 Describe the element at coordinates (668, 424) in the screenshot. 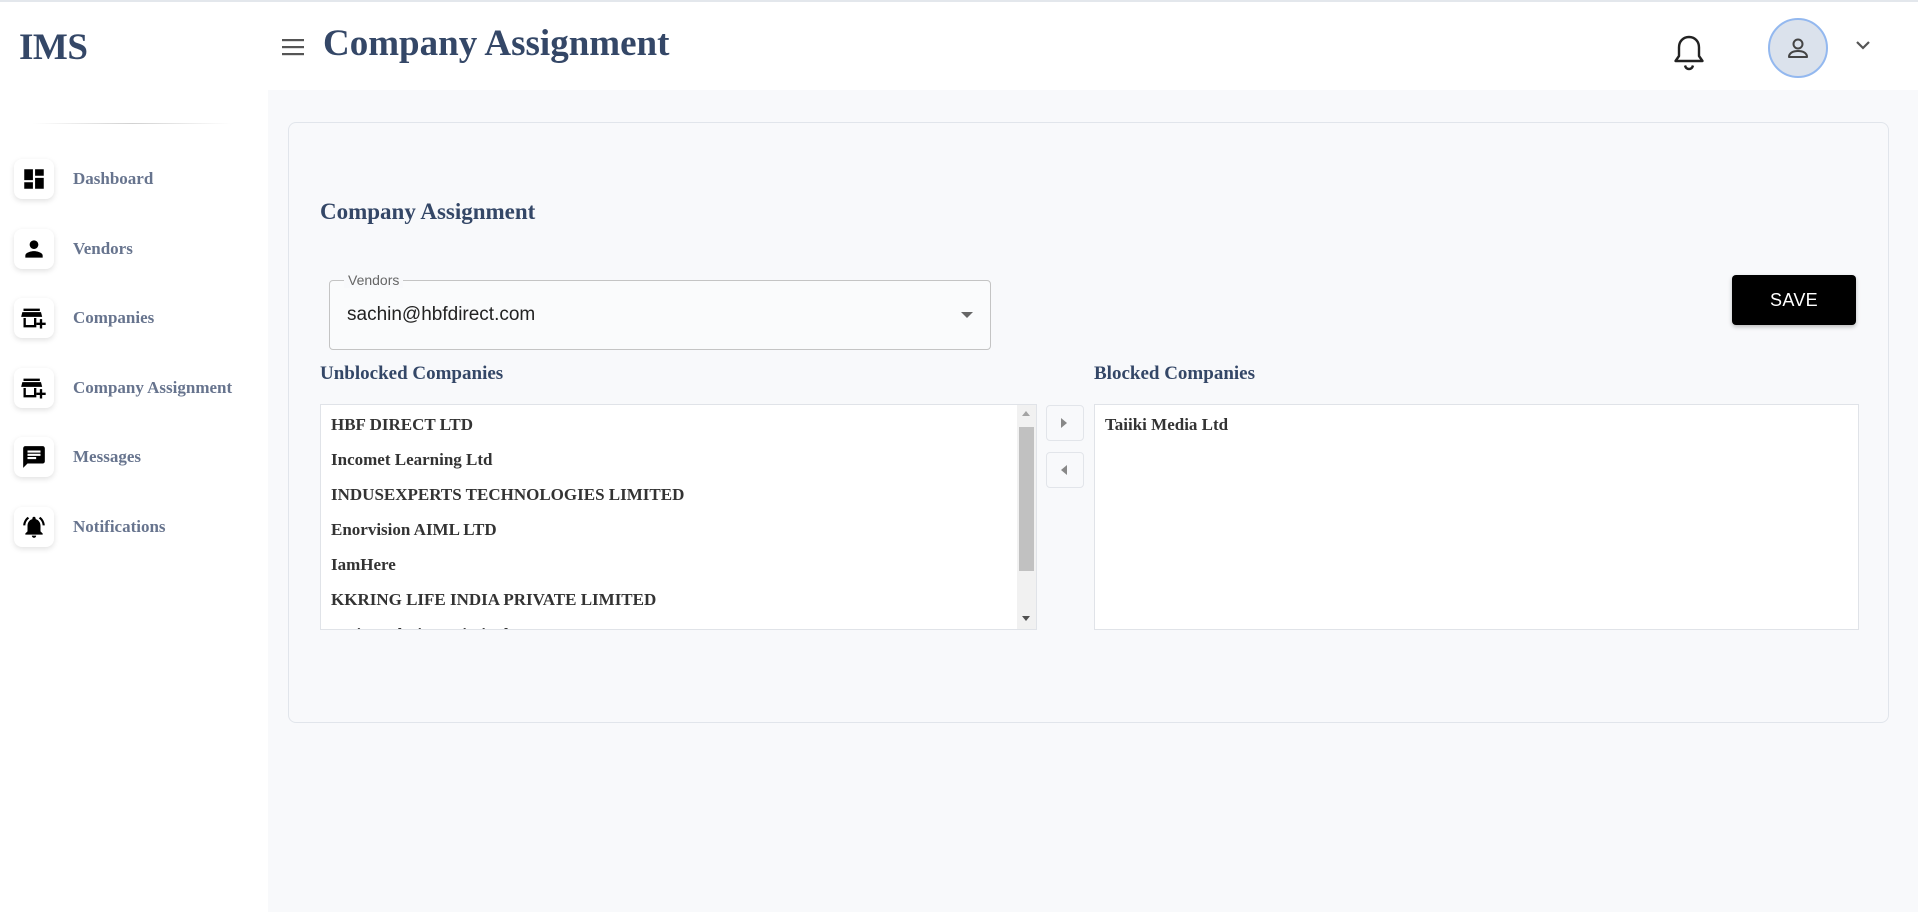

I see `list-item: HBF DIRECT LTD` at that location.